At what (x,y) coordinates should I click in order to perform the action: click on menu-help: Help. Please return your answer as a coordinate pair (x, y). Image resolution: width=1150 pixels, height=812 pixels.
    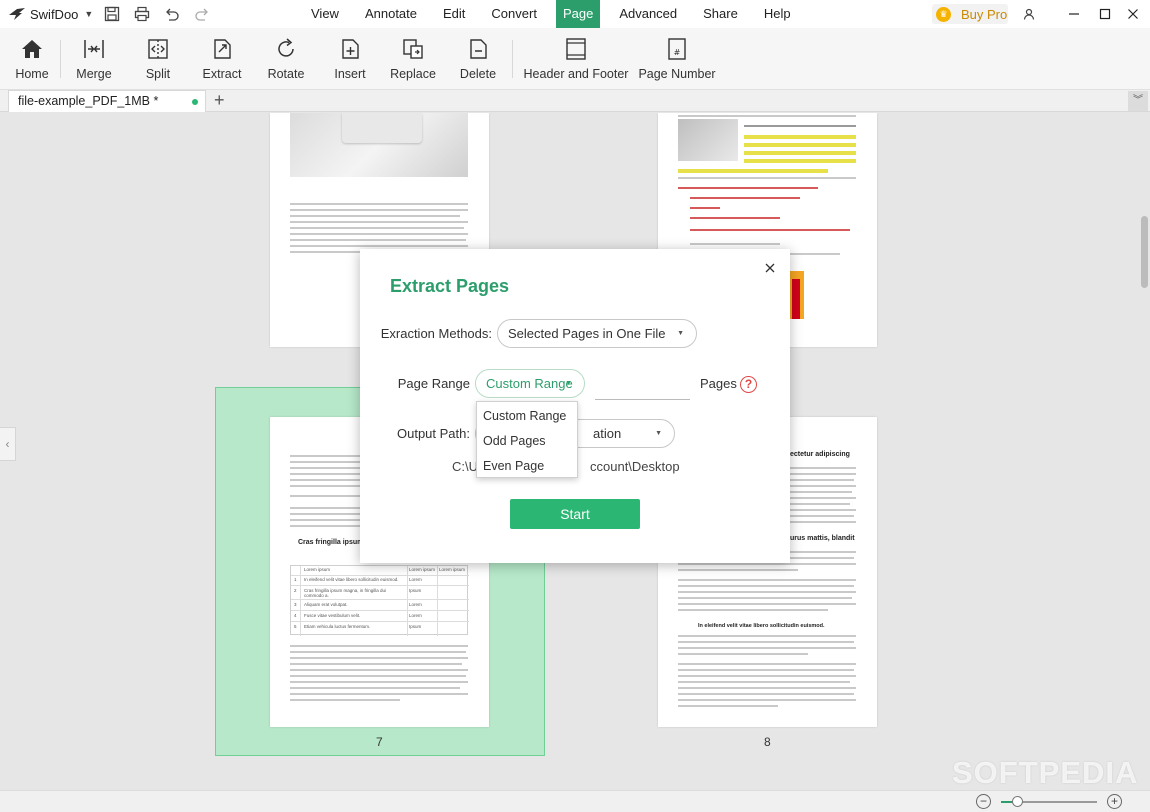
    Looking at the image, I should click on (777, 14).